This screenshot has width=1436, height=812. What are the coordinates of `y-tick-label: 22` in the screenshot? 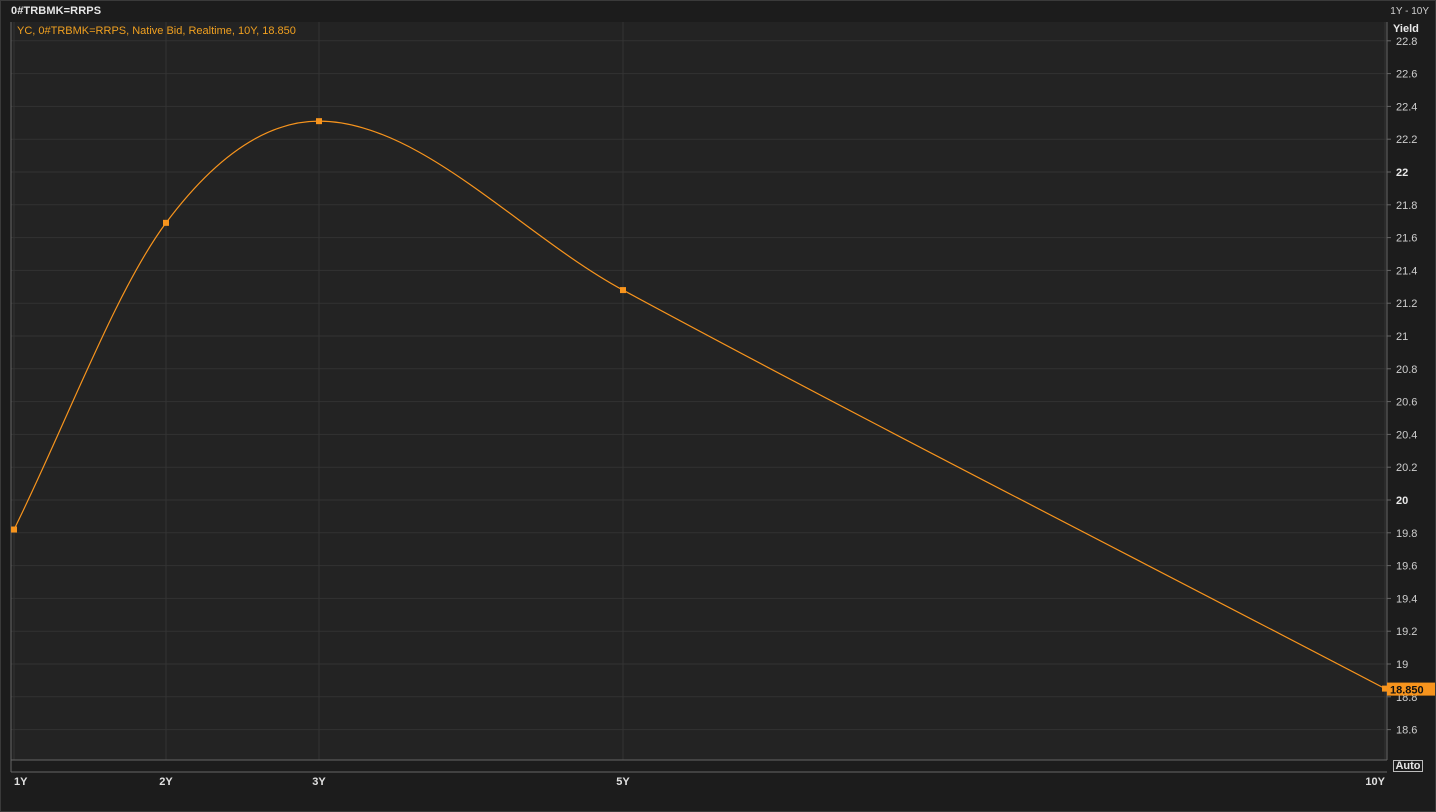 It's located at (1402, 173).